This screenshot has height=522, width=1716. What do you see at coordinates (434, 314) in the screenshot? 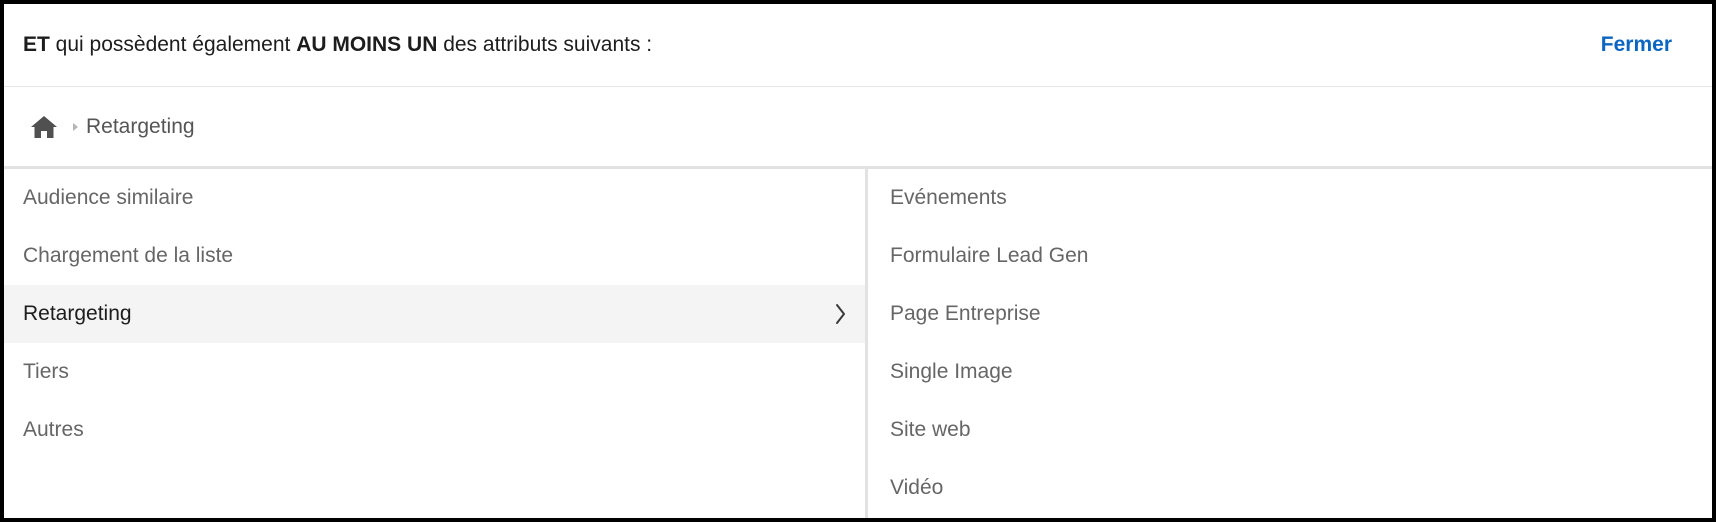
I see `category-item-retargeting: Retargeting` at bounding box center [434, 314].